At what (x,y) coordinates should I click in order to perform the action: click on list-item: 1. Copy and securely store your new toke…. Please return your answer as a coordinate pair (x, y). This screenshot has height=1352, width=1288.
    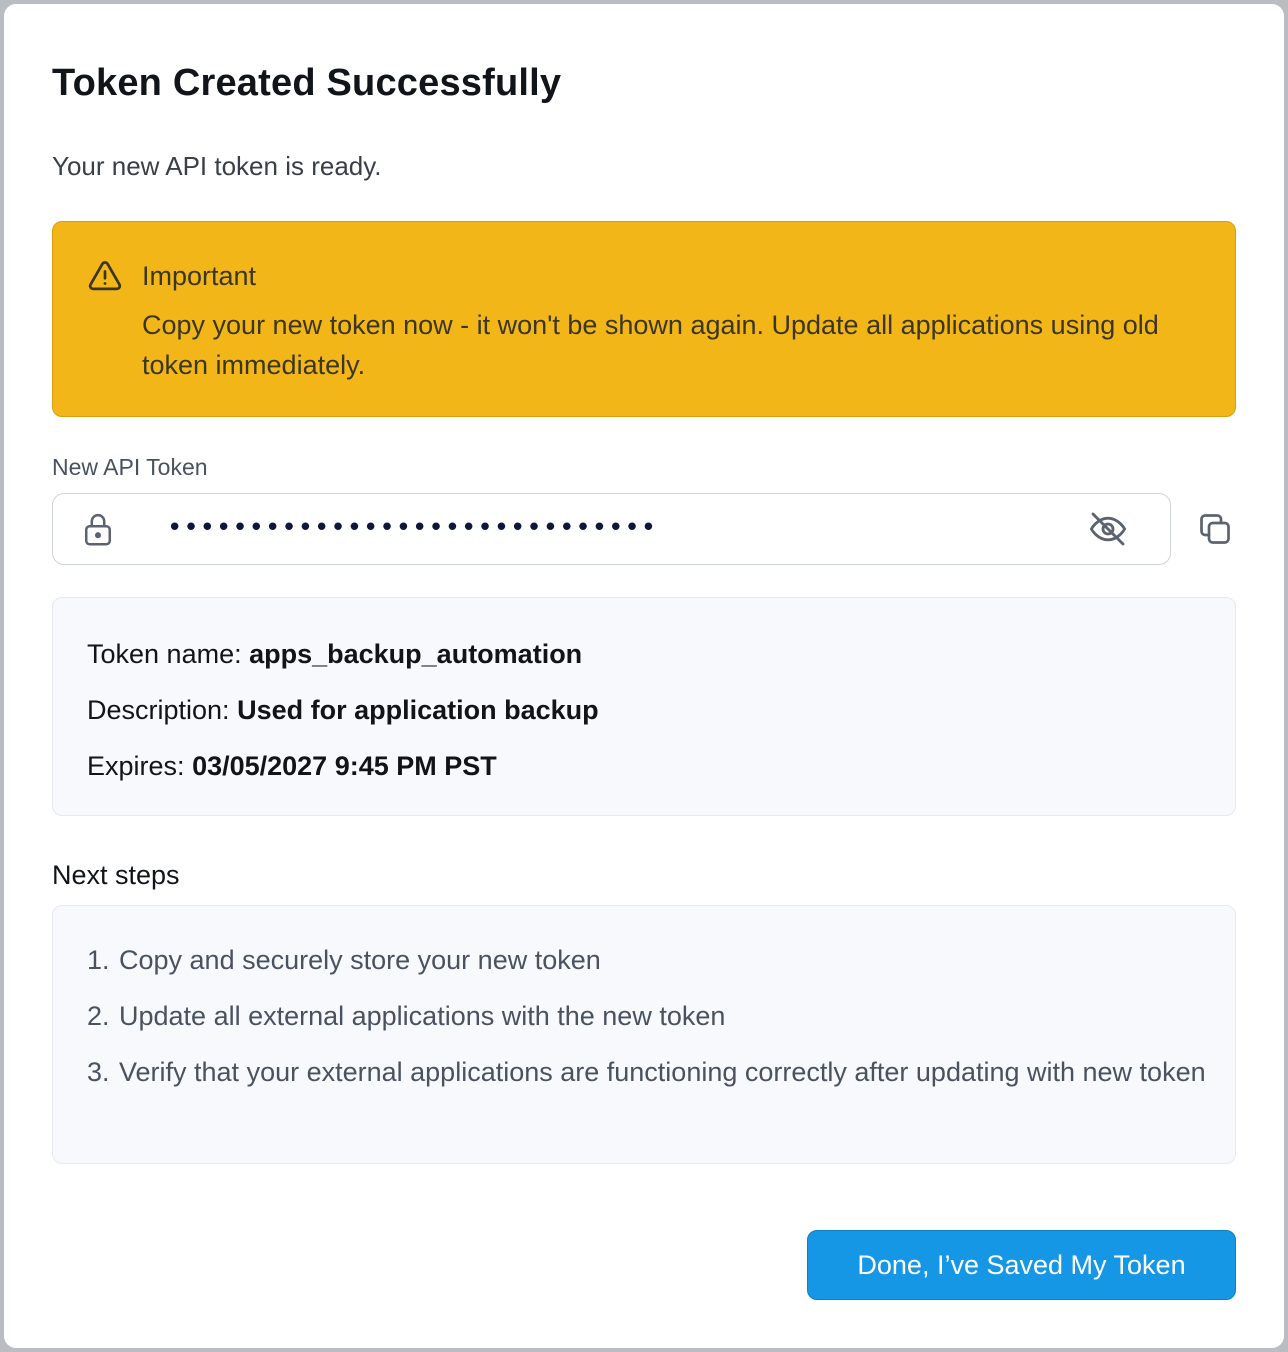
    Looking at the image, I should click on (647, 960).